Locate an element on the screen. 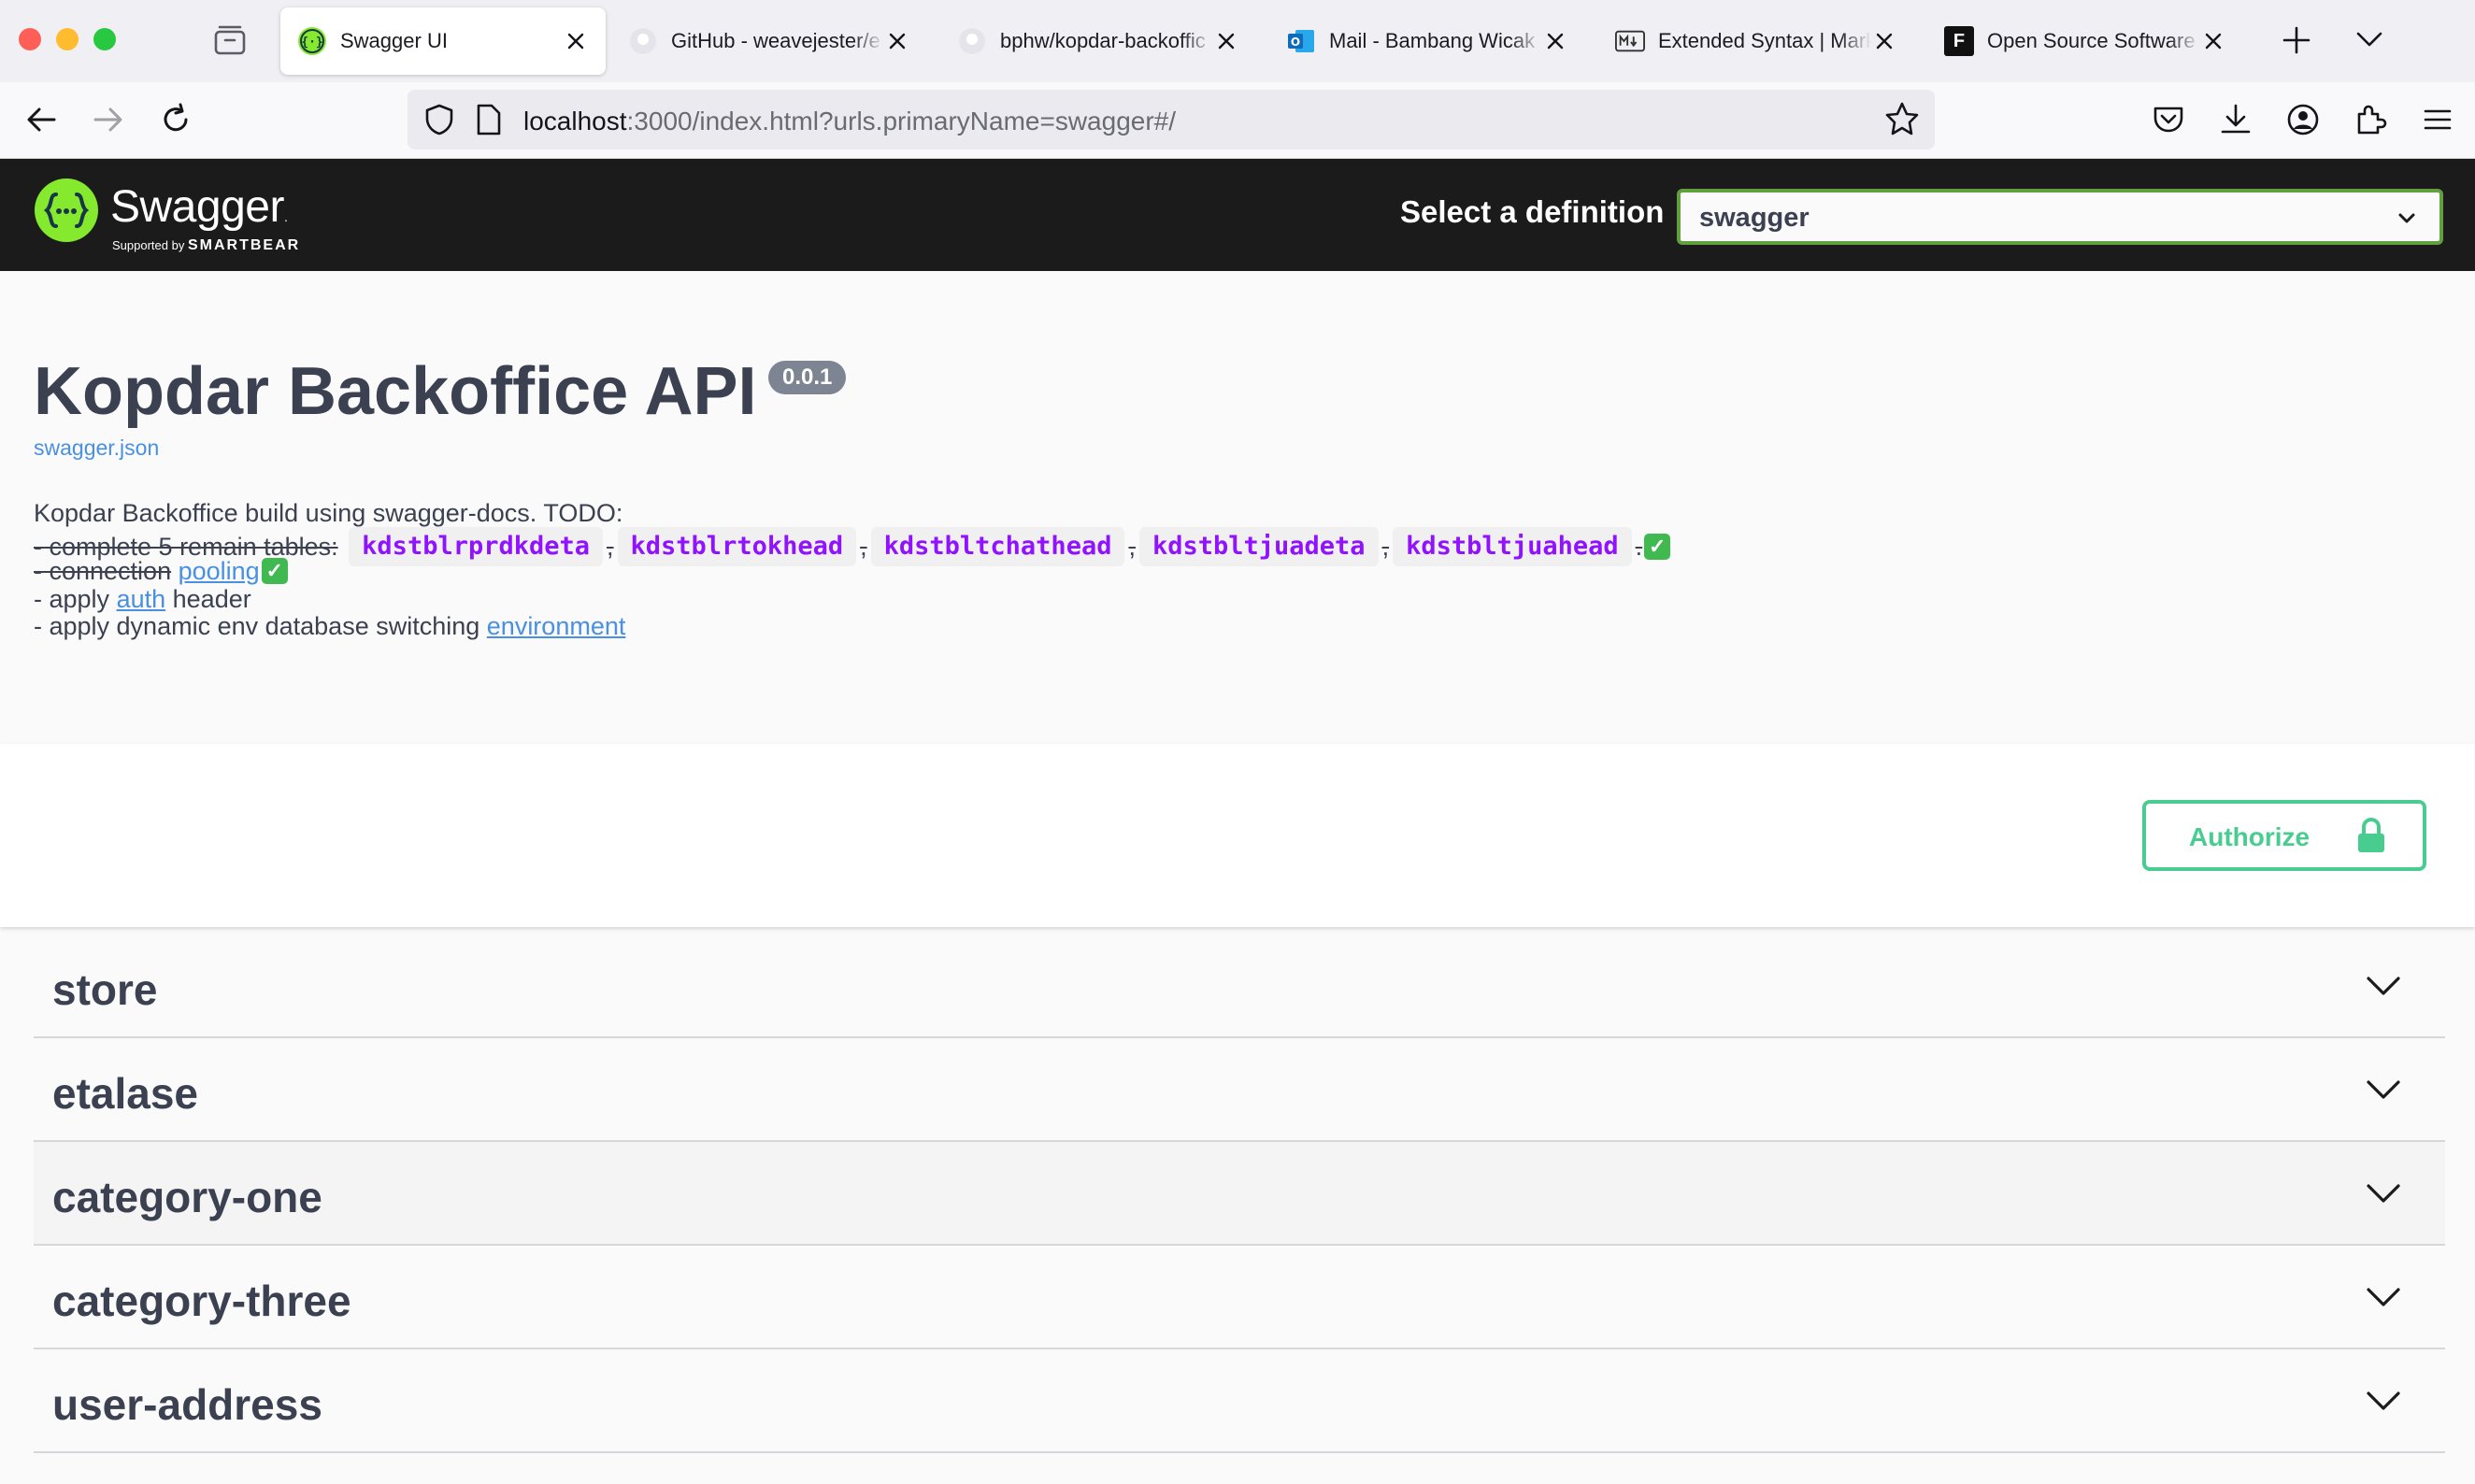 The width and height of the screenshot is (2475, 1484). table-name-code: kdstbltchathead is located at coordinates (997, 546).